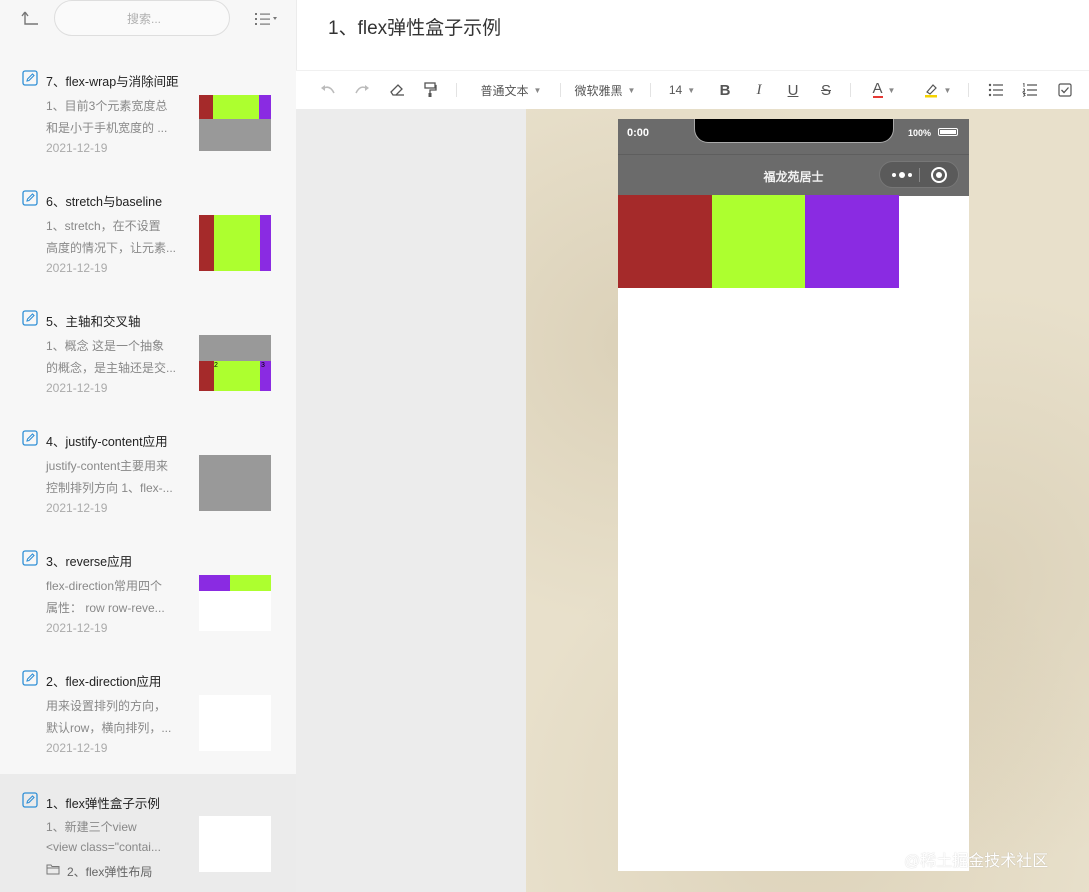  I want to click on redo-icon, so click(362, 89).